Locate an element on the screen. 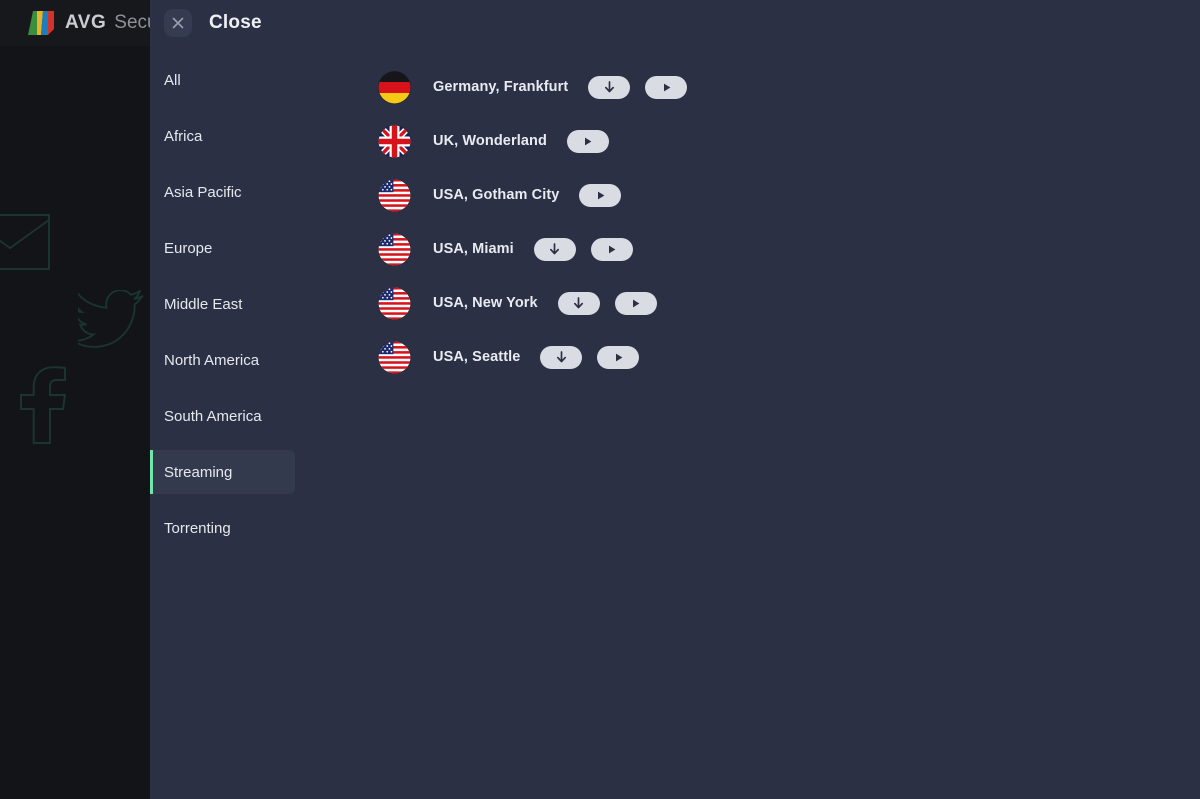  avg-logo-icon is located at coordinates (41, 23).